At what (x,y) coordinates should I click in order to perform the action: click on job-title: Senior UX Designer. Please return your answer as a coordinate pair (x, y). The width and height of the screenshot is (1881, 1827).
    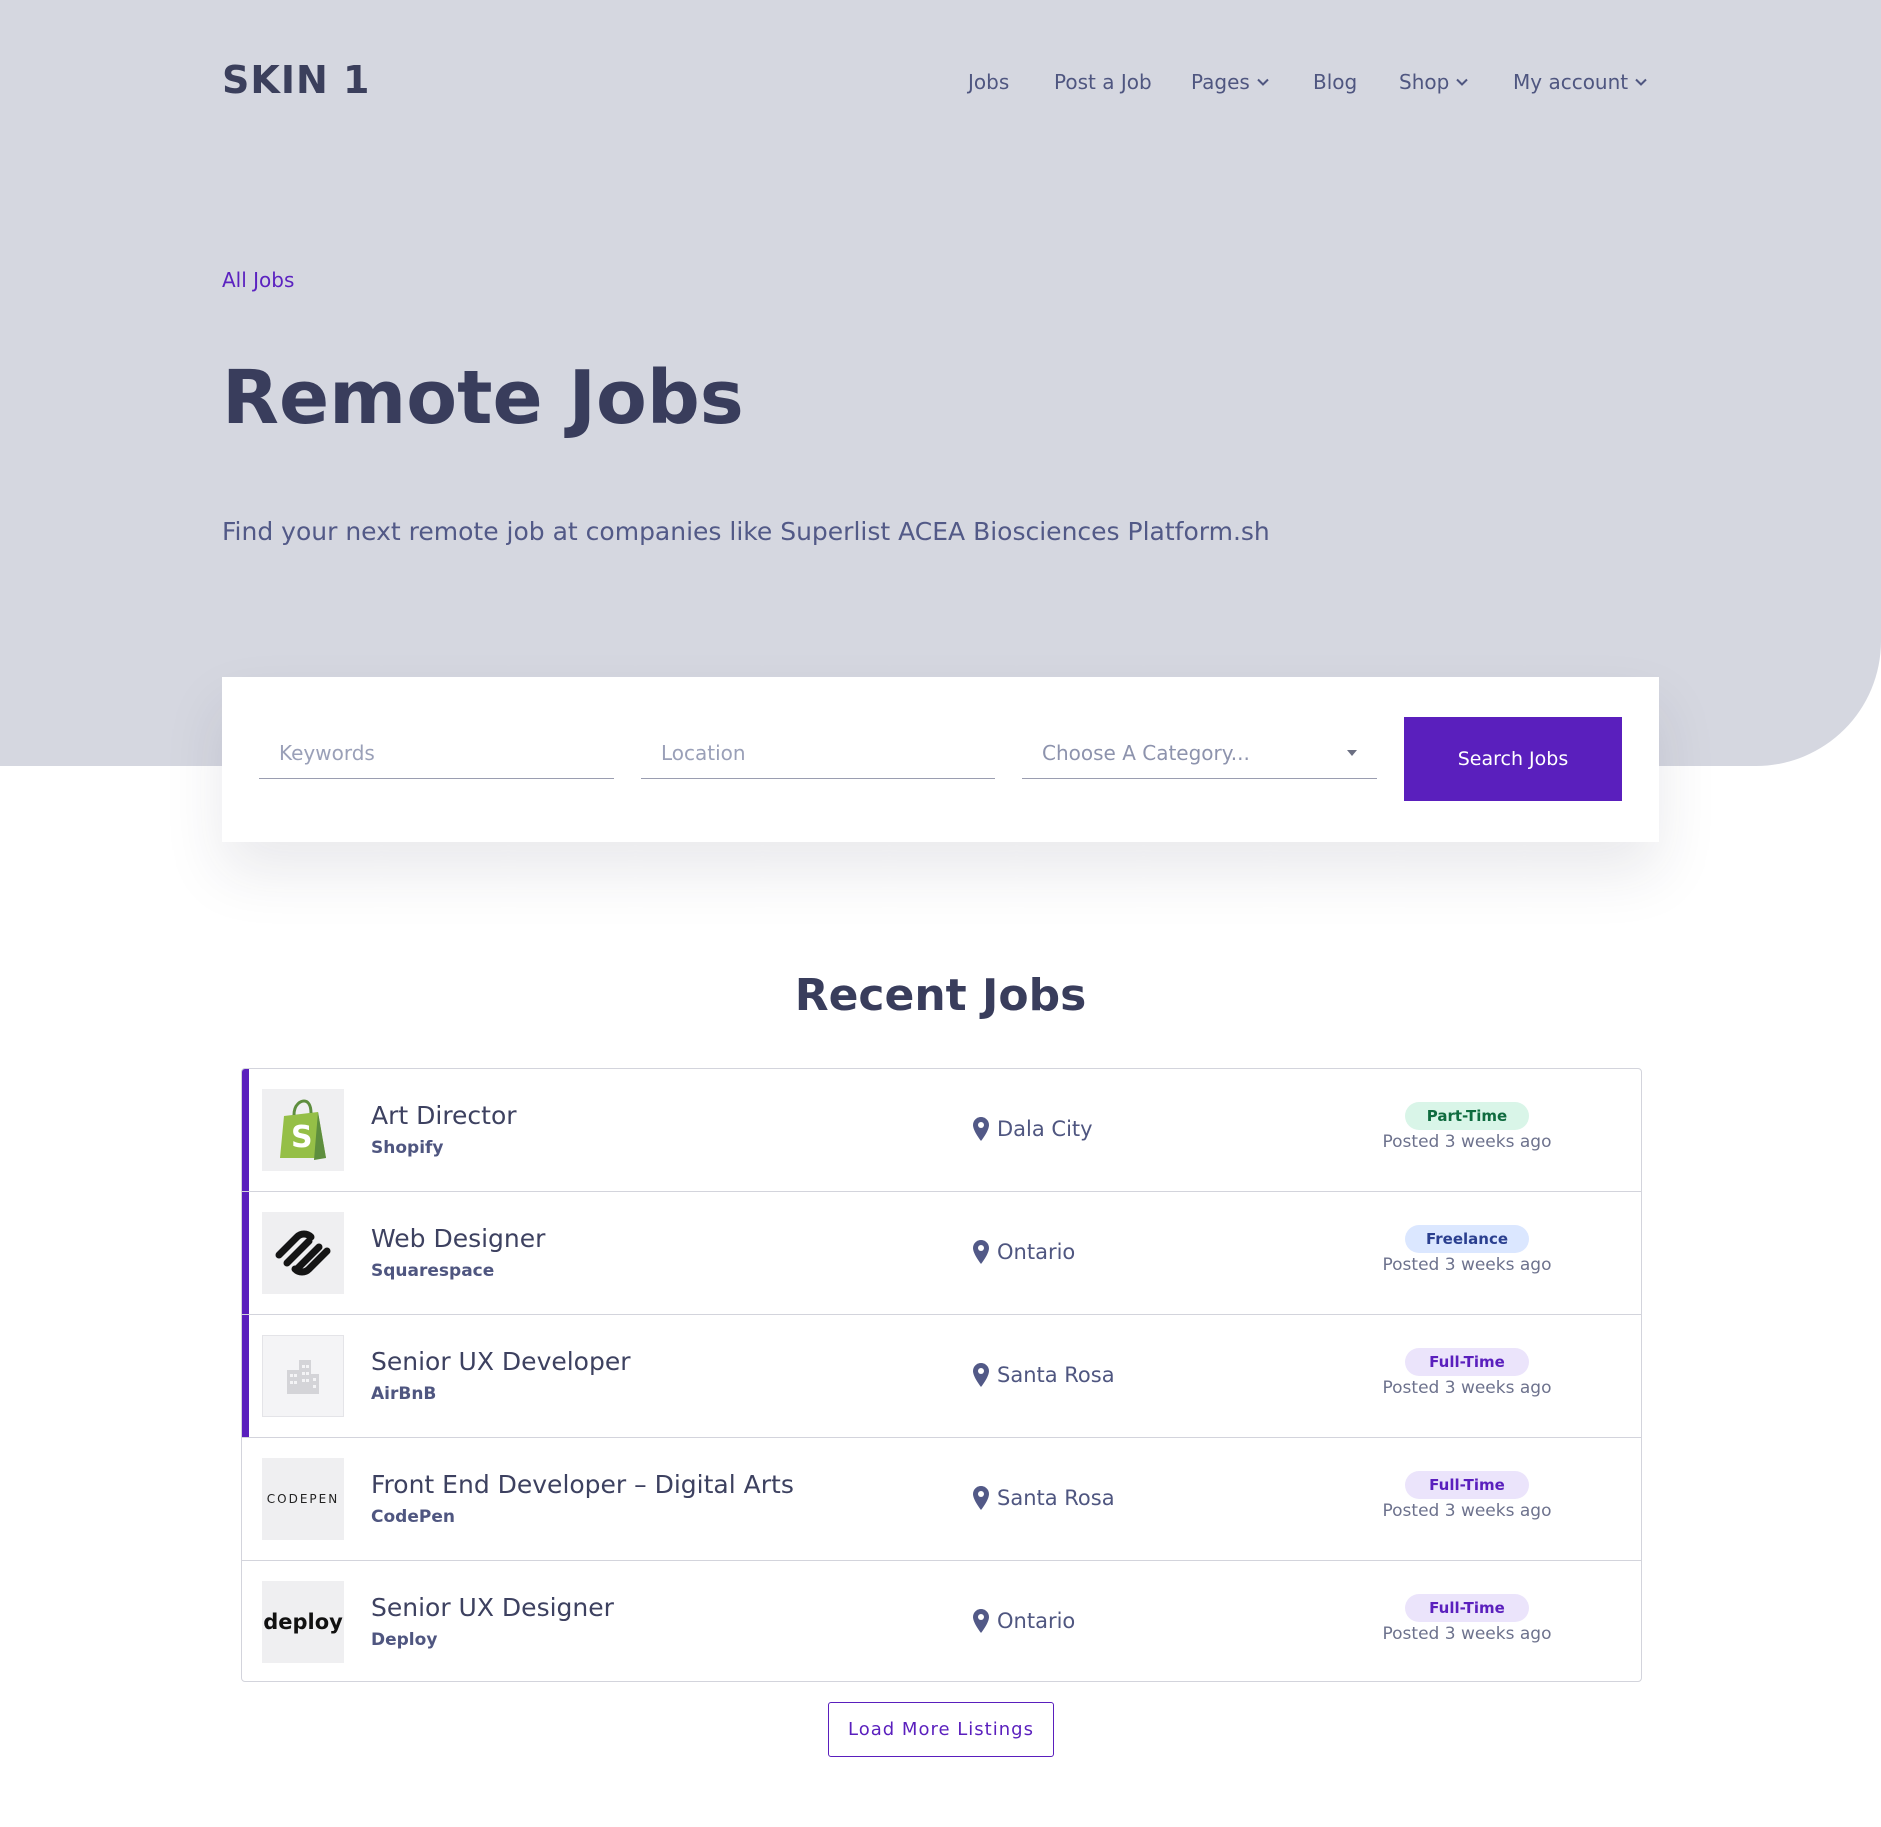
    Looking at the image, I should click on (492, 1607).